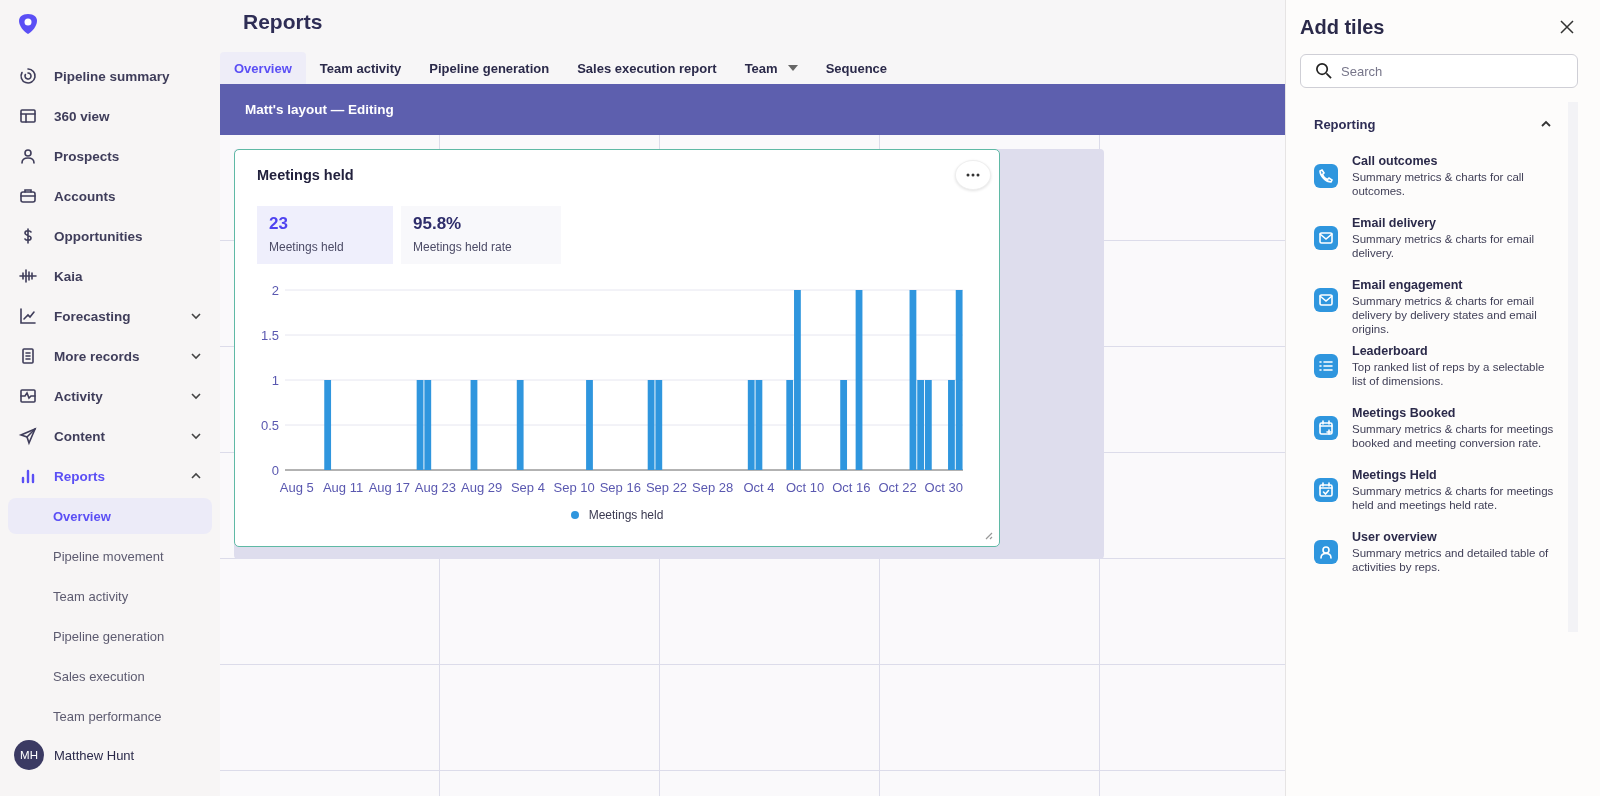 The image size is (1600, 796). I want to click on tile-option-title: Meetings Held, so click(1454, 475).